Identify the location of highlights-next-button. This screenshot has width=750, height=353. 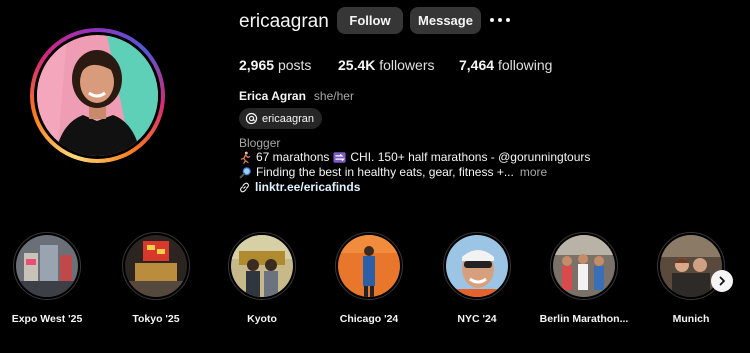
(722, 281).